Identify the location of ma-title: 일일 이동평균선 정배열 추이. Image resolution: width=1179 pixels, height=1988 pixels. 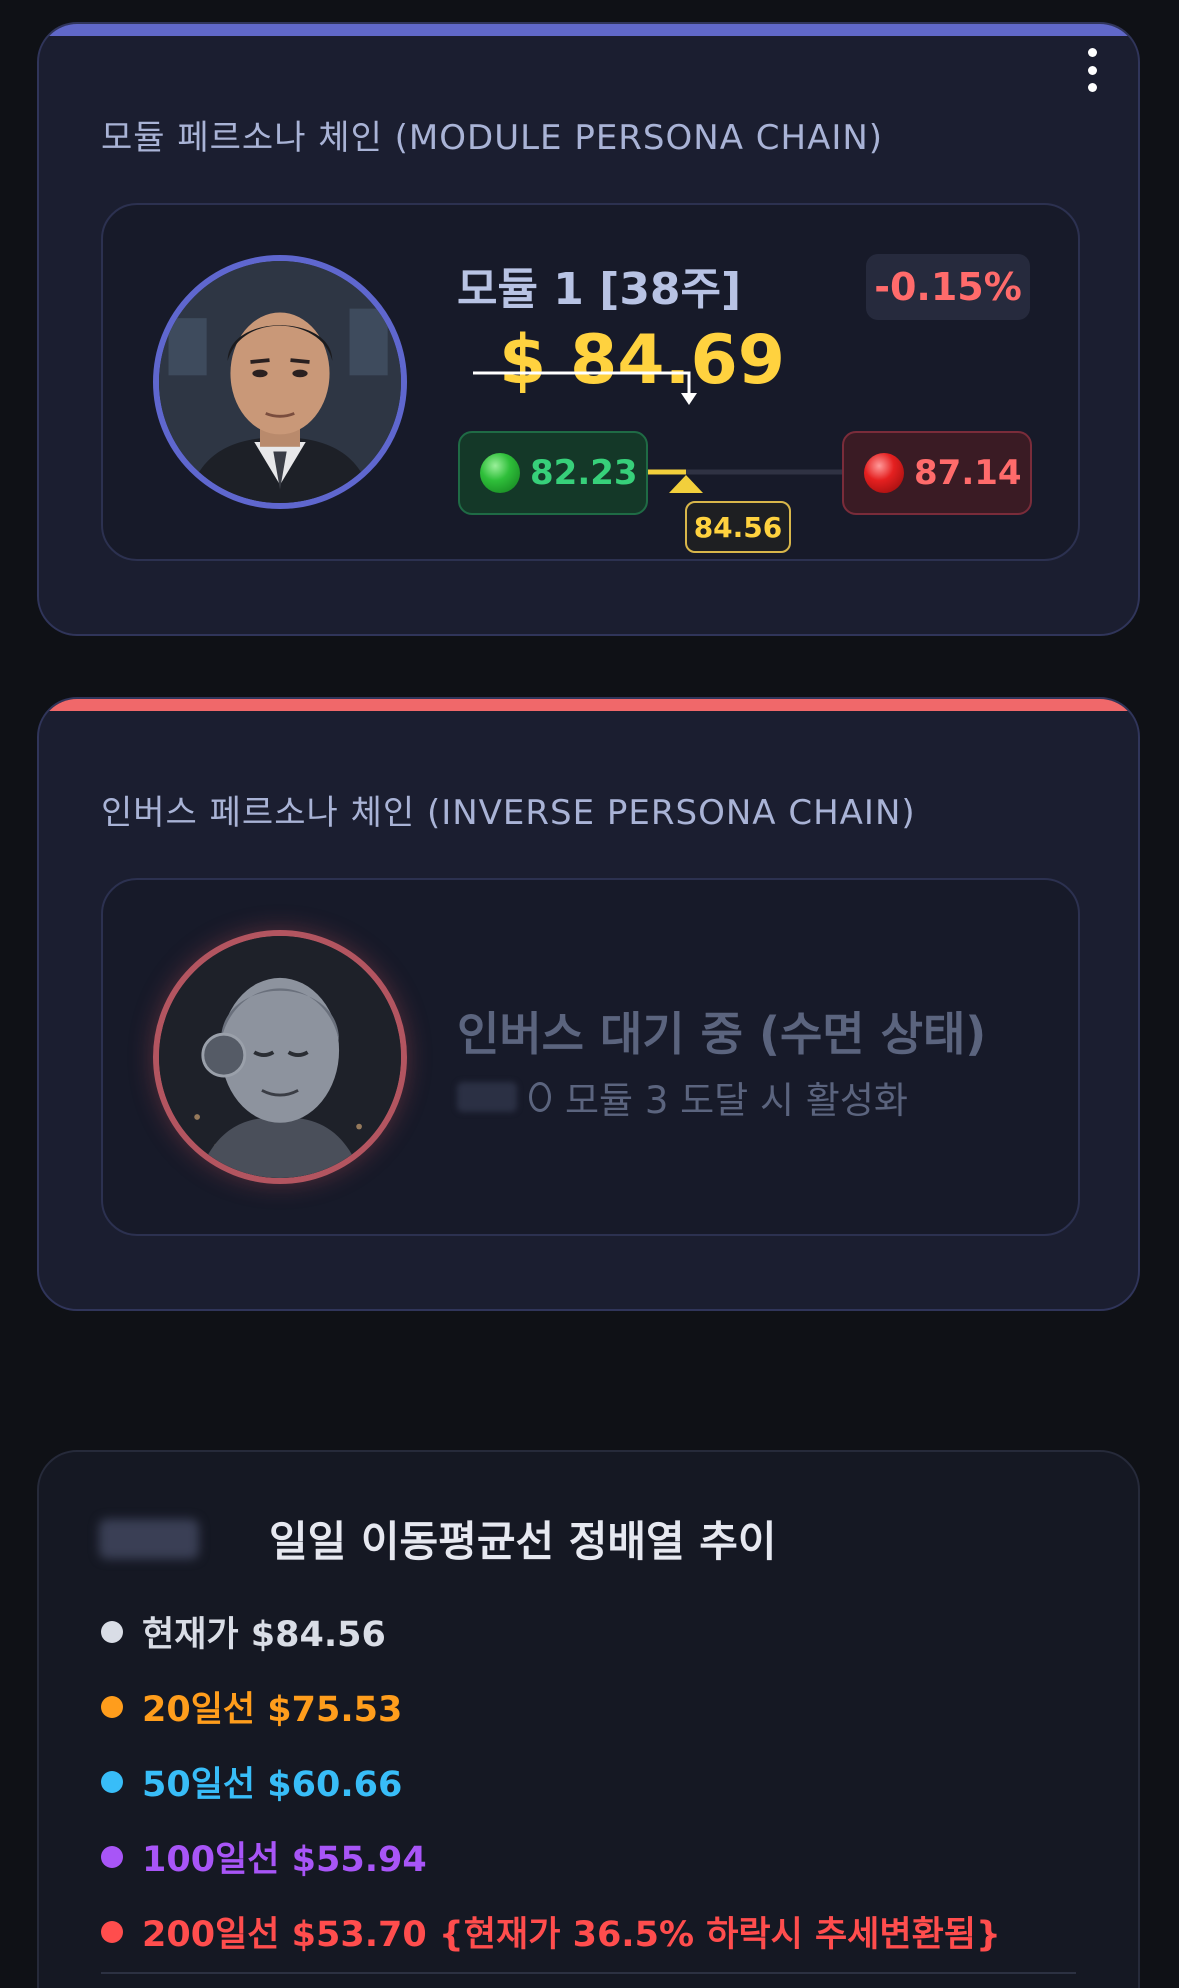
(523, 1541).